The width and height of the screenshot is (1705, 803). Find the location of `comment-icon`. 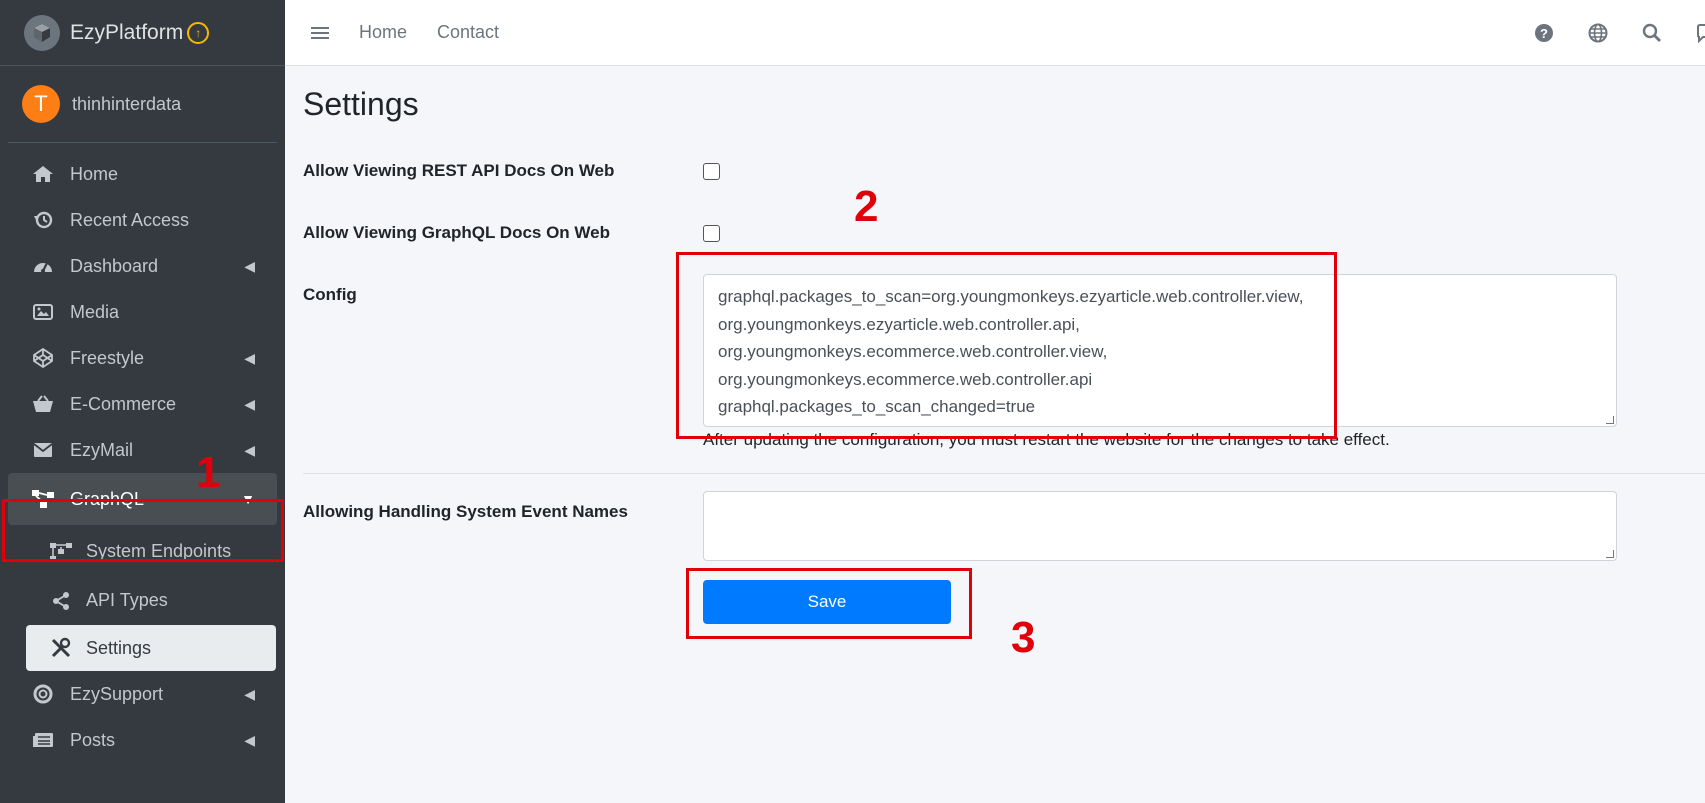

comment-icon is located at coordinates (1698, 33).